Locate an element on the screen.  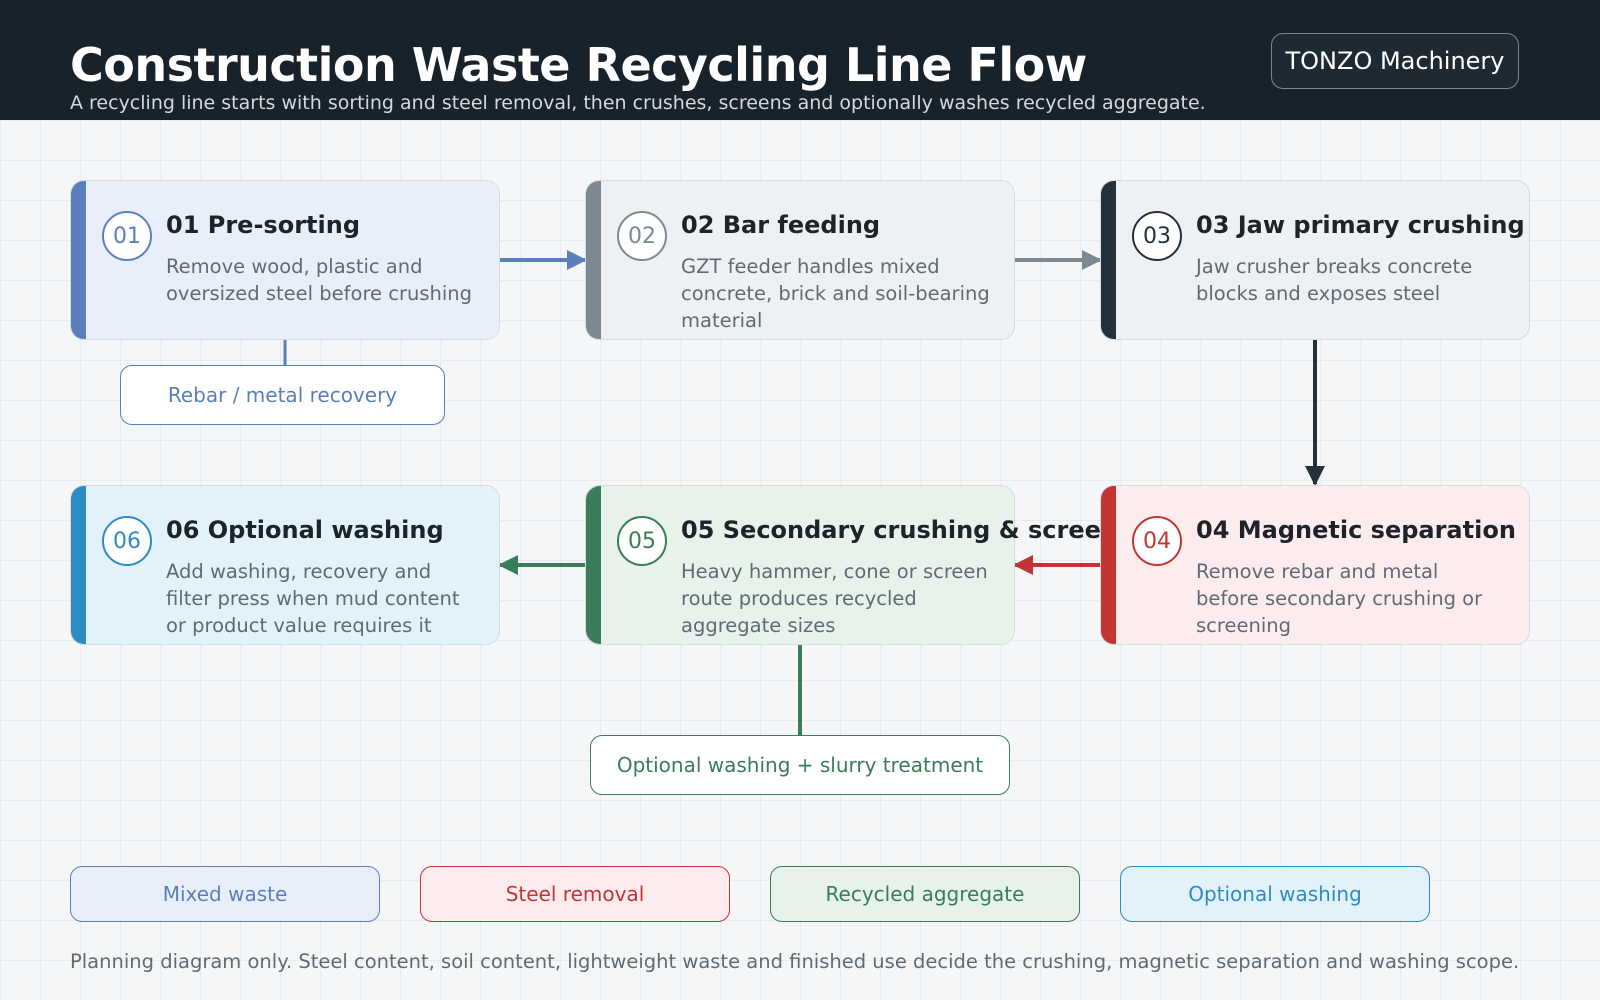
legend-optional-washing: Optional washing is located at coordinates (1275, 894).